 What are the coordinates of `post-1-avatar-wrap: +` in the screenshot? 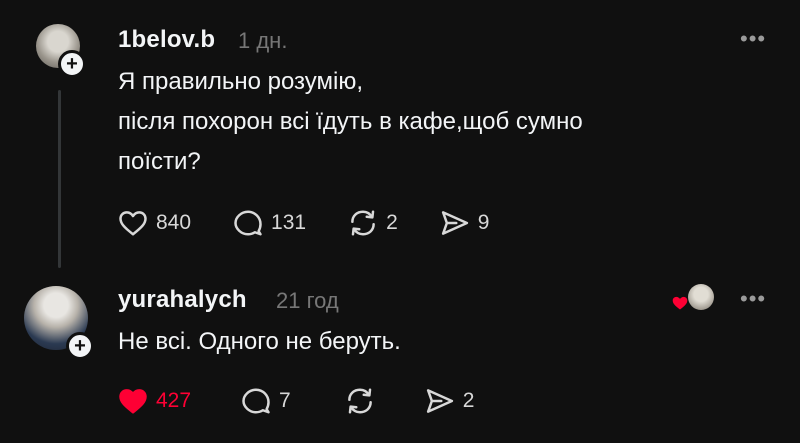 It's located at (61, 51).